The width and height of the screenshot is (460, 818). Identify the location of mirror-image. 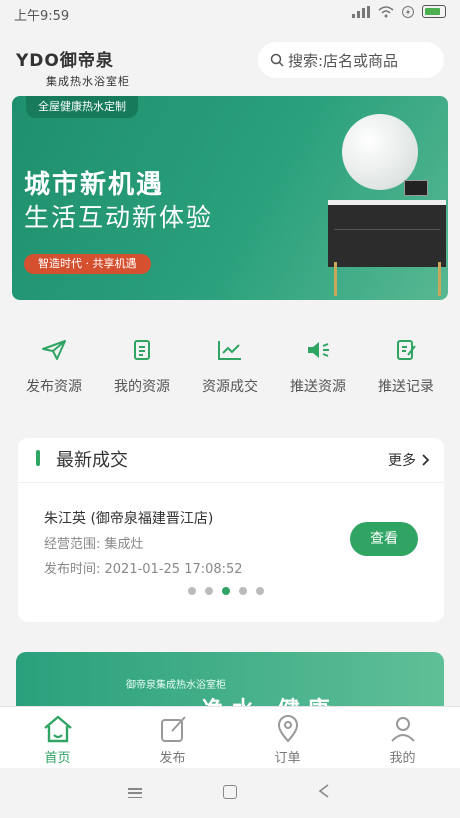
(380, 152).